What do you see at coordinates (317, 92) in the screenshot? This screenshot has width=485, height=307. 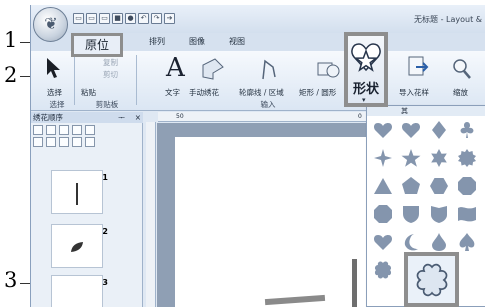 I see `shape-label: 矩形 / 圆形` at bounding box center [317, 92].